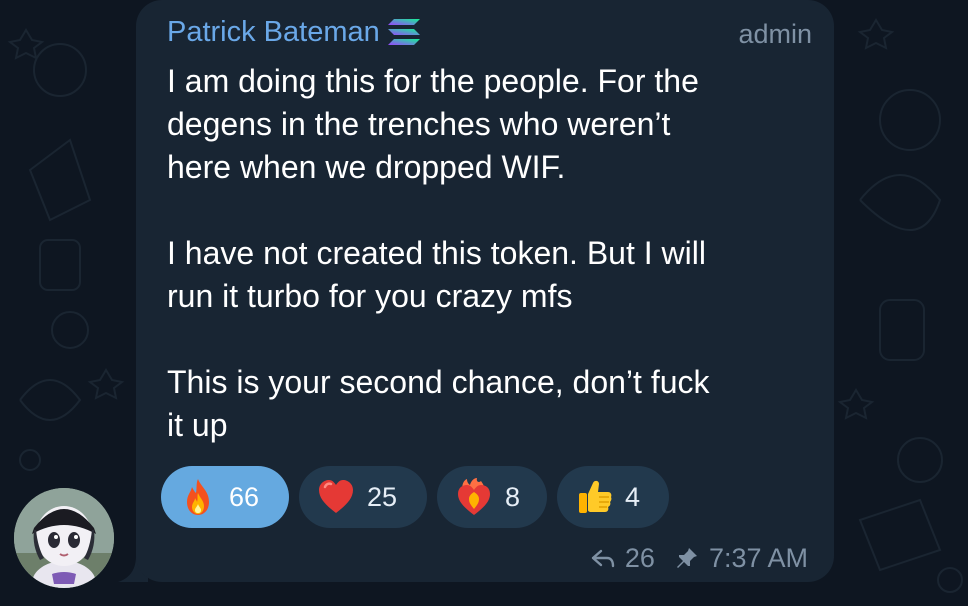 This screenshot has height=606, width=968. I want to click on reaction-heart: 25, so click(363, 497).